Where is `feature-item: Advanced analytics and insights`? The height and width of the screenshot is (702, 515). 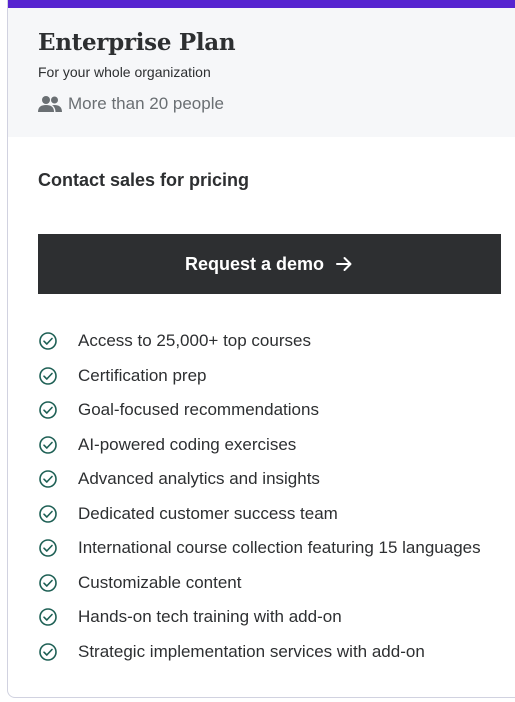
feature-item: Advanced analytics and insights is located at coordinates (259, 479).